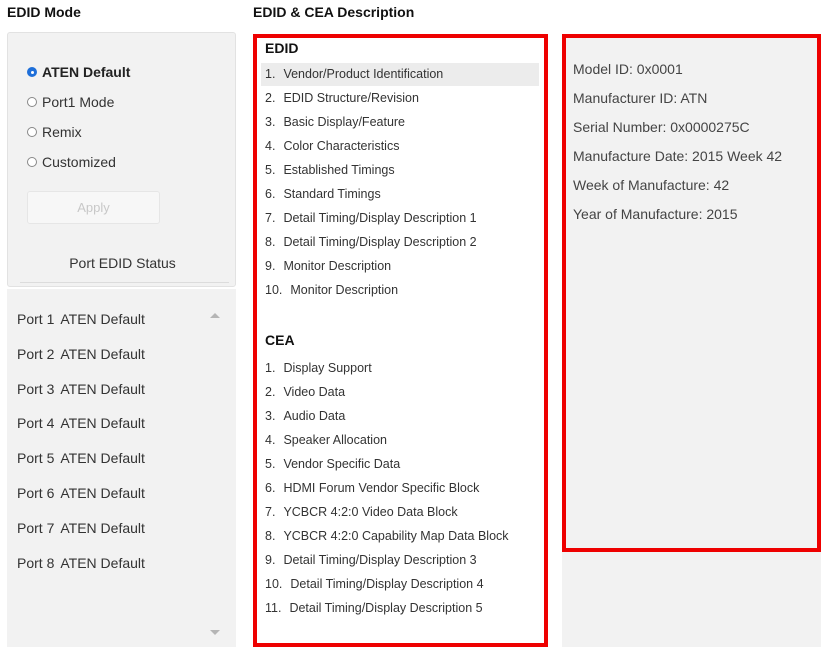 The width and height of the screenshot is (821, 647). I want to click on mode-option: ATEN Default, so click(78, 72).